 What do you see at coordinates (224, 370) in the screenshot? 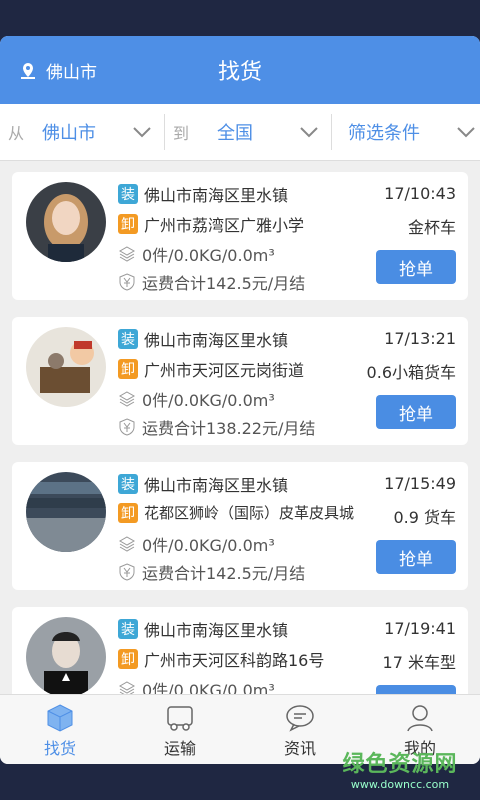
I see `unload-address: 广州市天河区元岗街道` at bounding box center [224, 370].